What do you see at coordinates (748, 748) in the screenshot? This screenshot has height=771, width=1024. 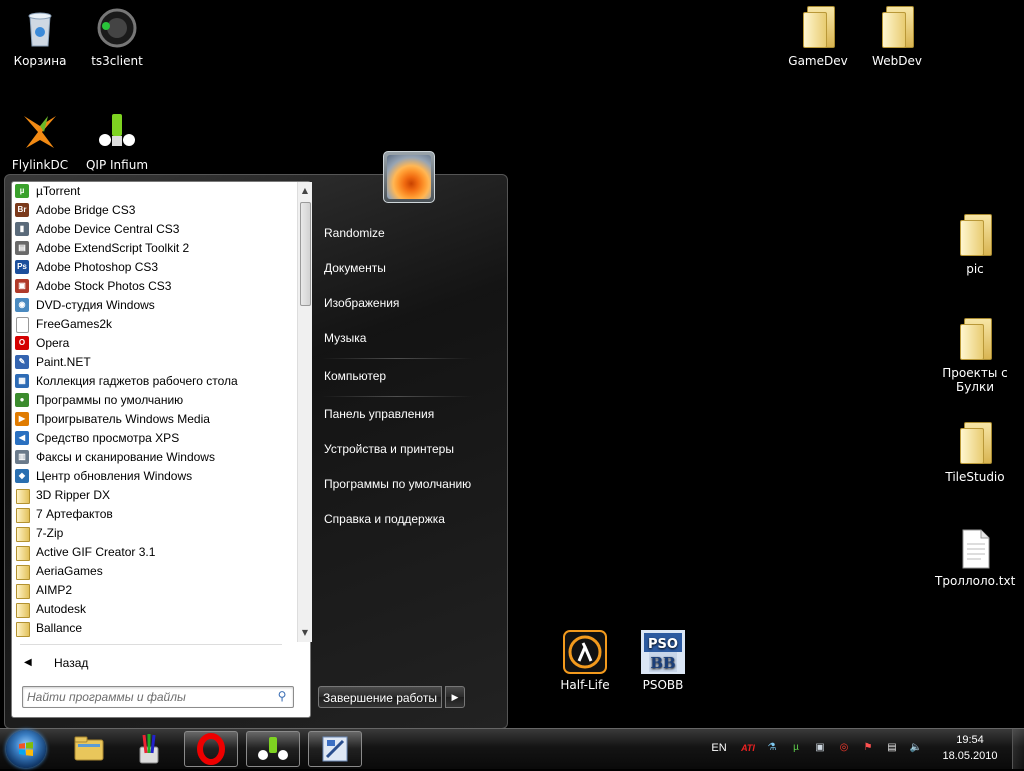 I see `ati-icon: ATI` at bounding box center [748, 748].